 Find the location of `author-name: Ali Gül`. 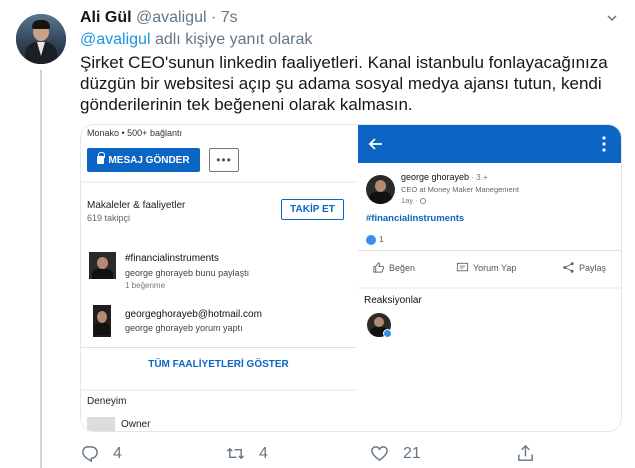

author-name: Ali Gül is located at coordinates (106, 17).